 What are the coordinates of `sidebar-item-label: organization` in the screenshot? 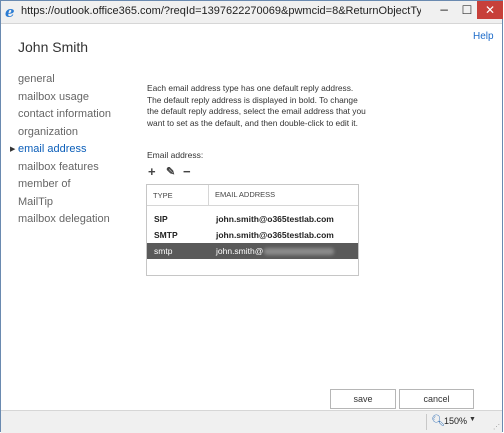 It's located at (48, 131).